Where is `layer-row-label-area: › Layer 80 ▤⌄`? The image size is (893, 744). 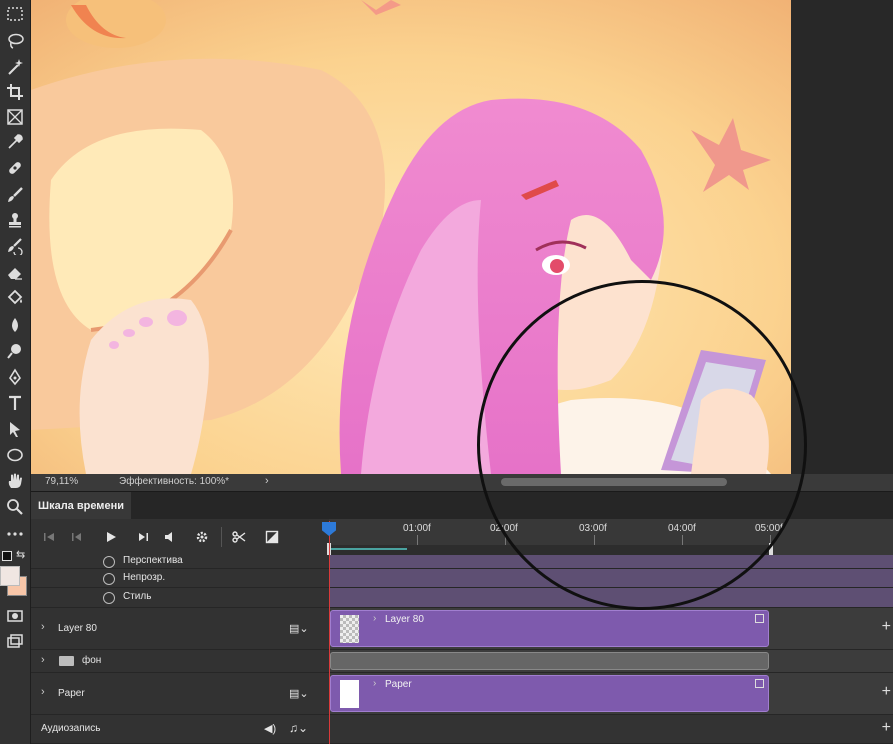
layer-row-label-area: › Layer 80 ▤⌄ is located at coordinates (180, 629).